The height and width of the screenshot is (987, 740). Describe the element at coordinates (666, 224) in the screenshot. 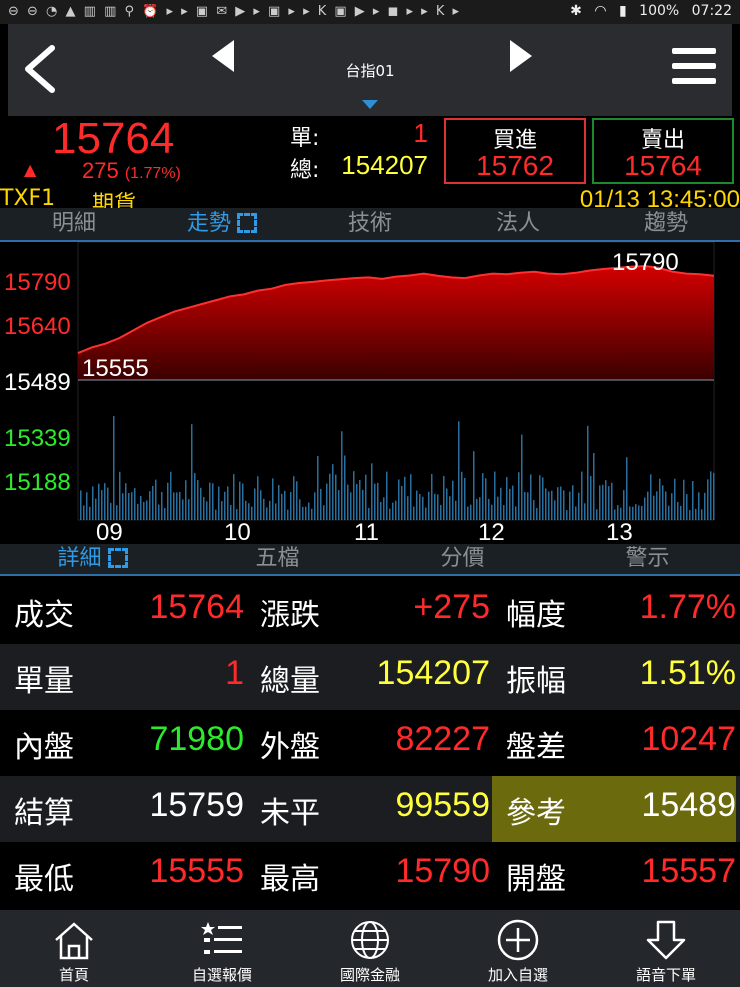

I see `tab-tendency: 趨勢` at that location.